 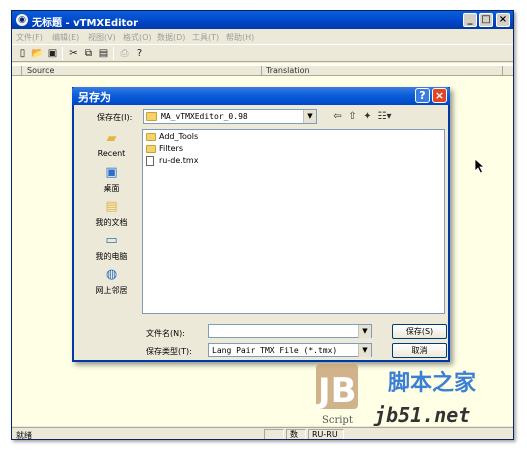 I want to click on view-menu-icon: ☷▾, so click(x=384, y=116).